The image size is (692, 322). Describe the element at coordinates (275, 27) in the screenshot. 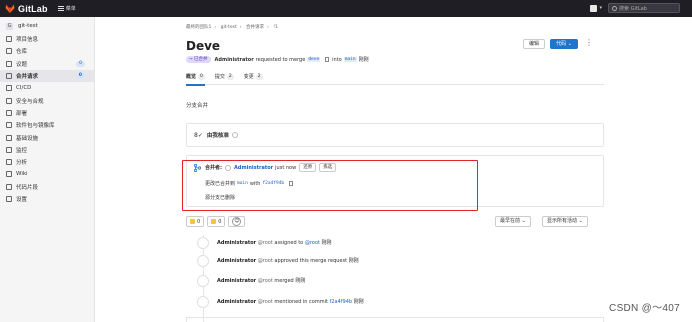

I see `breadcrumb-item: !1` at that location.